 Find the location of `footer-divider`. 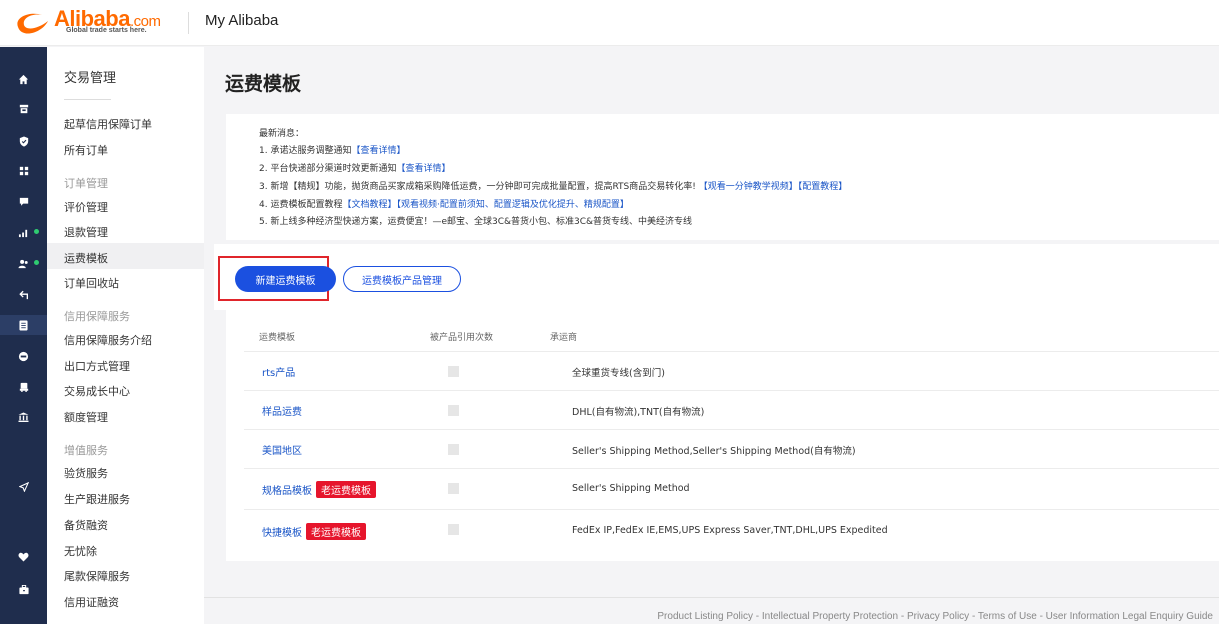

footer-divider is located at coordinates (711, 597).